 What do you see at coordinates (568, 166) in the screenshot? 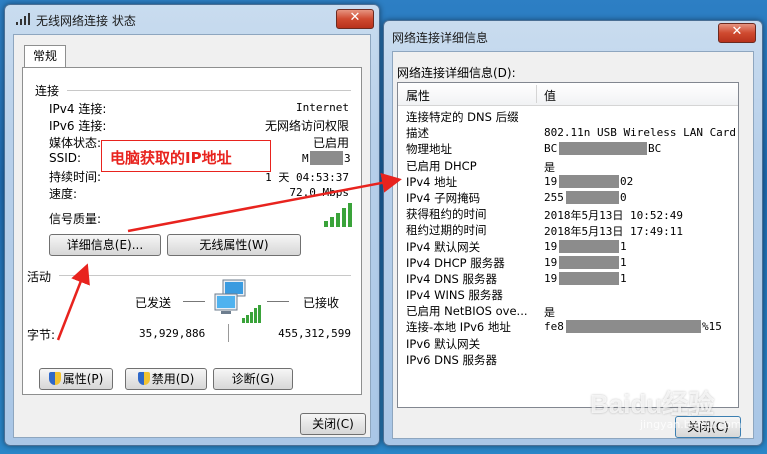
I see `details-row: 已启用 DHCP 是` at bounding box center [568, 166].